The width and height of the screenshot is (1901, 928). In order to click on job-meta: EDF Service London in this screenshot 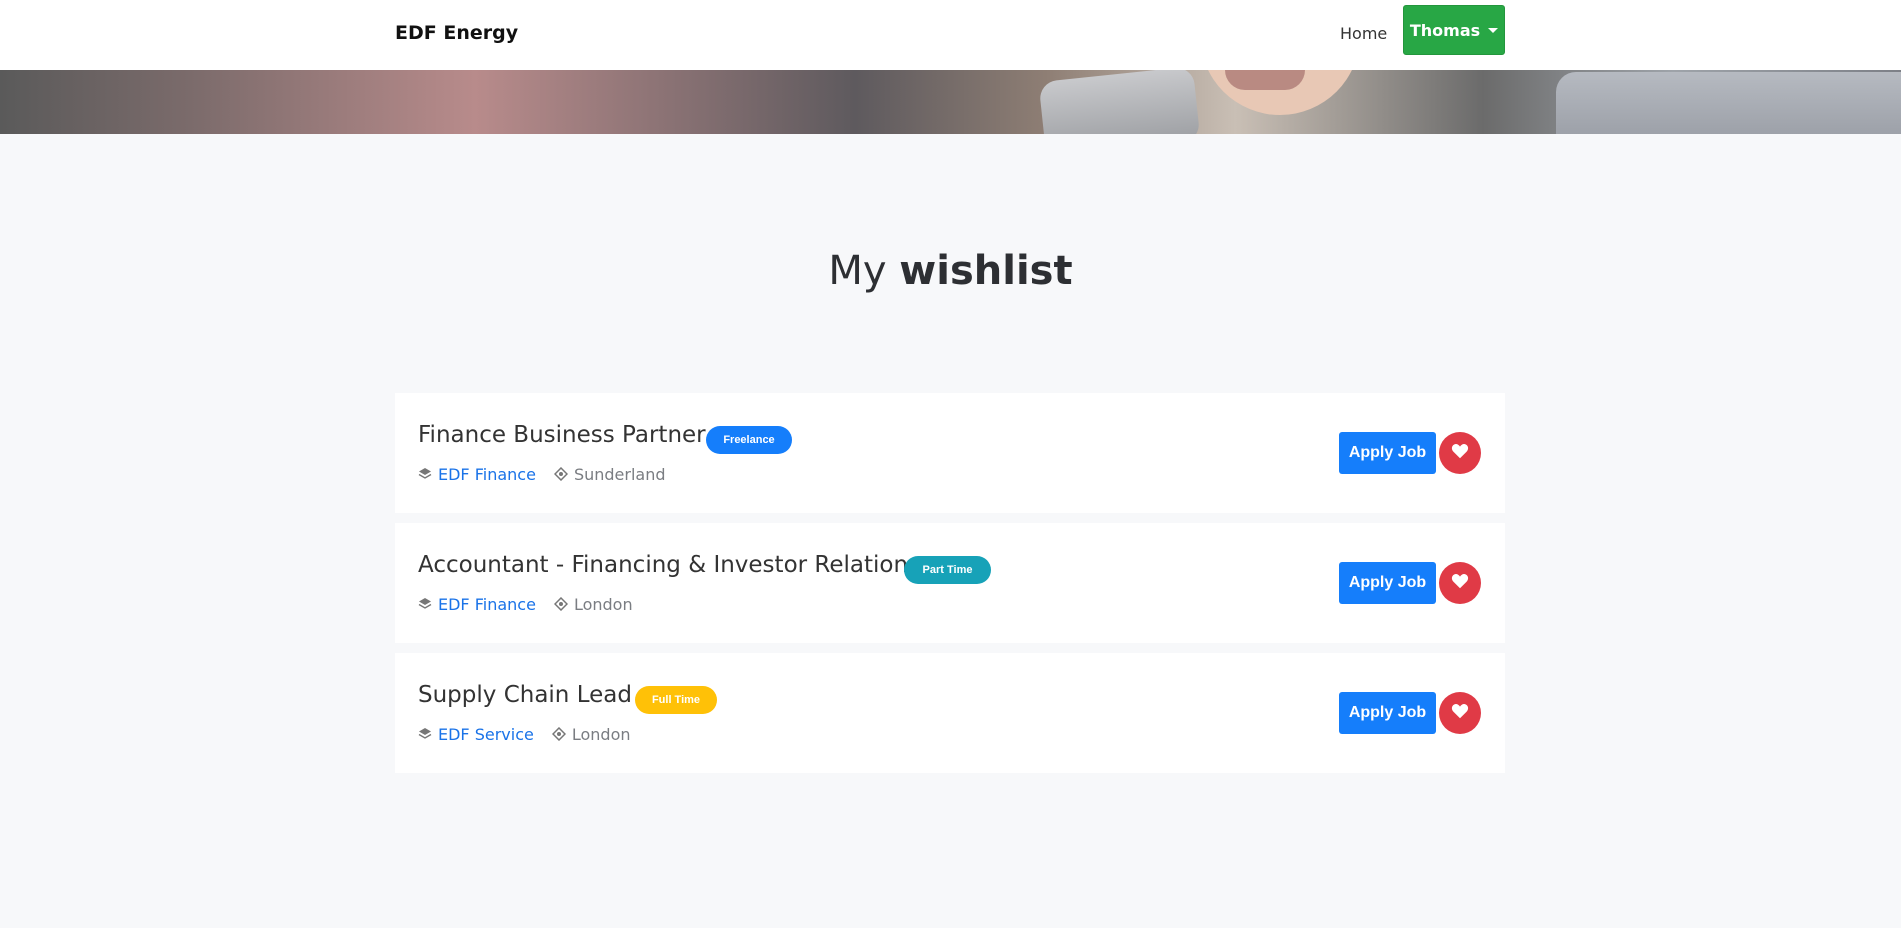, I will do `click(524, 734)`.